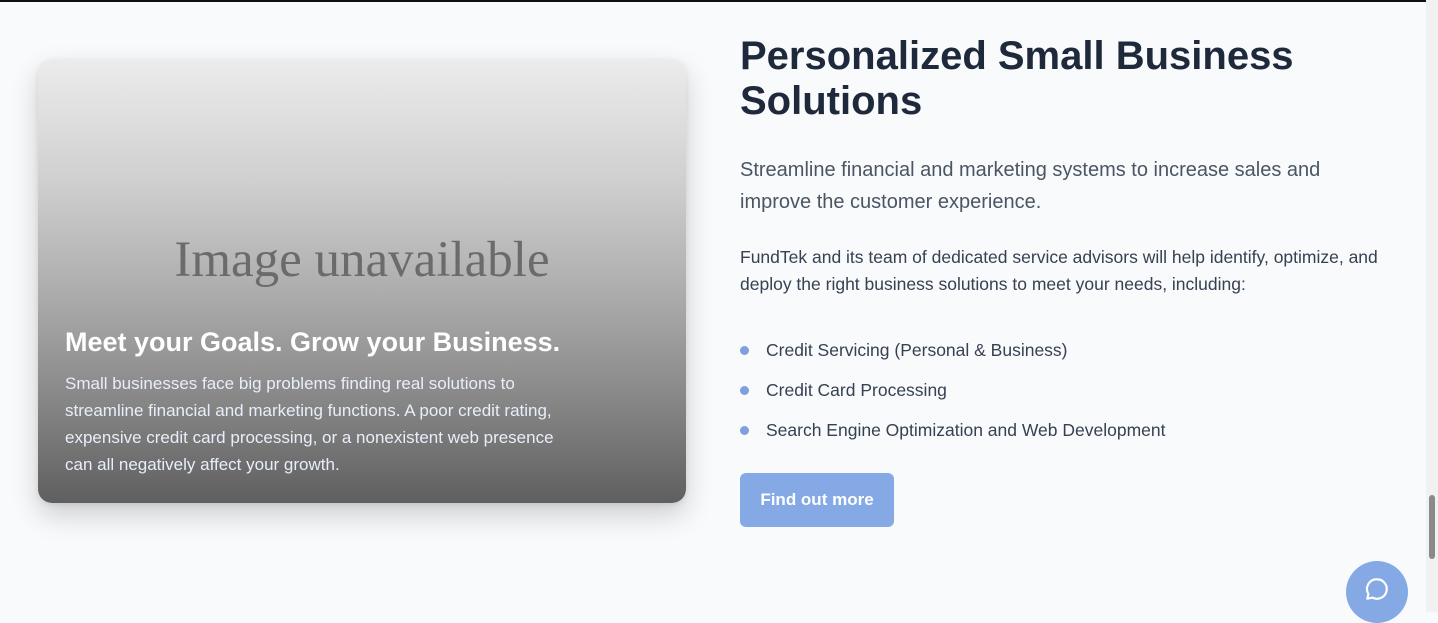 This screenshot has height=623, width=1438. I want to click on feature-label: Credit Servicing (Personal & Business), so click(917, 349).